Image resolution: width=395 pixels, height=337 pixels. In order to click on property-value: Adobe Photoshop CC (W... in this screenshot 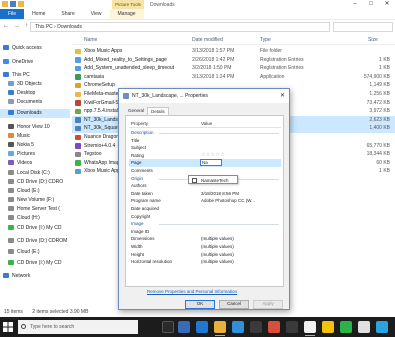, I will do `click(240, 200)`.